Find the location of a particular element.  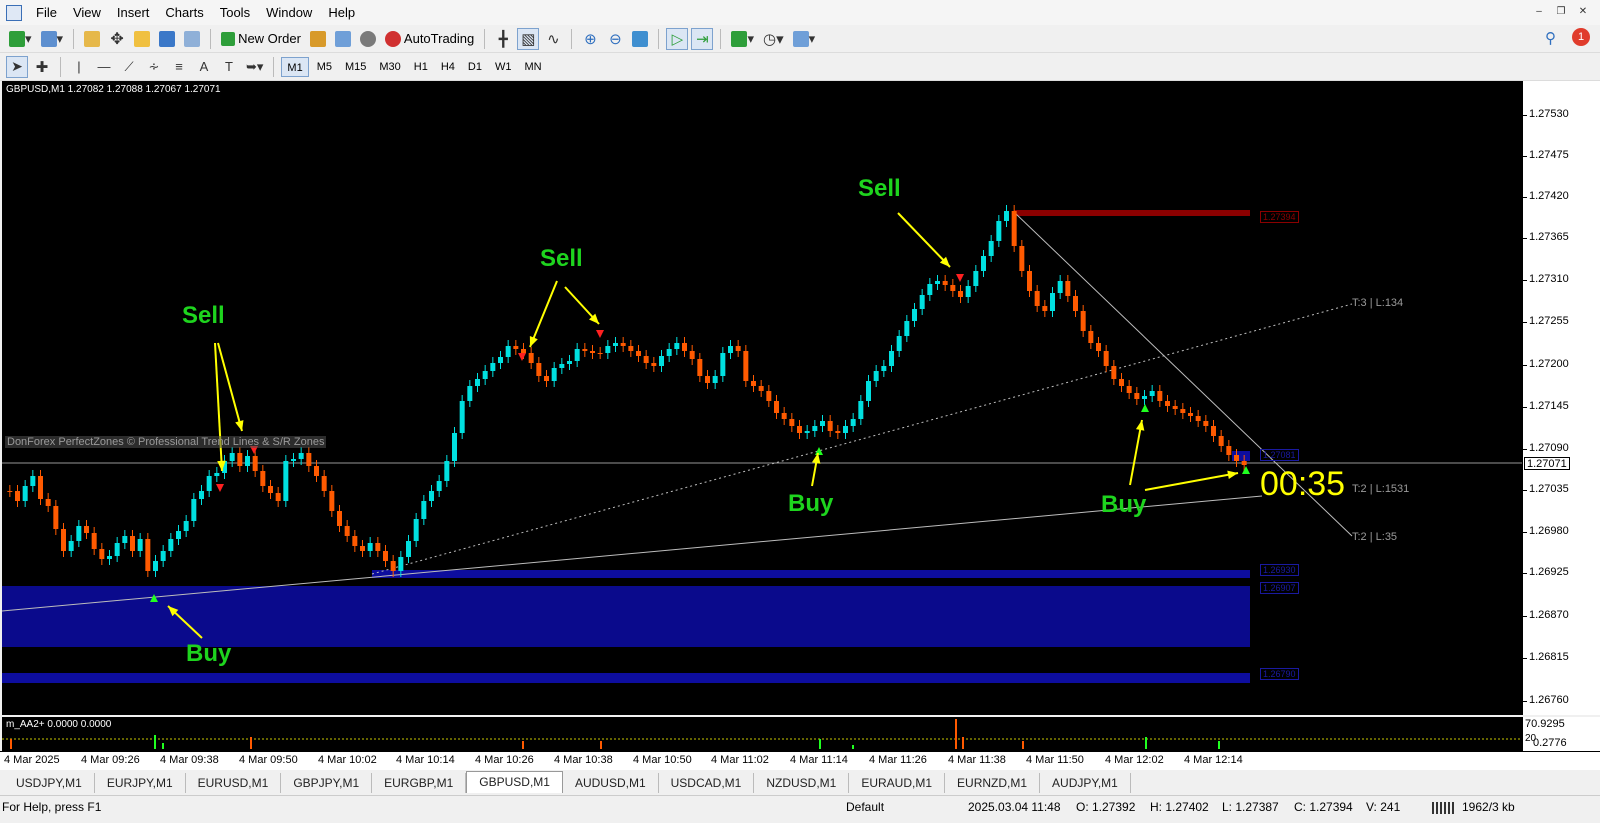

text-button: A is located at coordinates (204, 67).